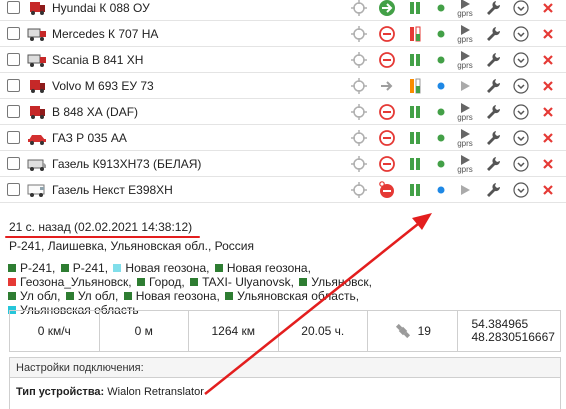  What do you see at coordinates (103, 86) in the screenshot?
I see `unit-name: Volvo М 693 ЕУ 73` at bounding box center [103, 86].